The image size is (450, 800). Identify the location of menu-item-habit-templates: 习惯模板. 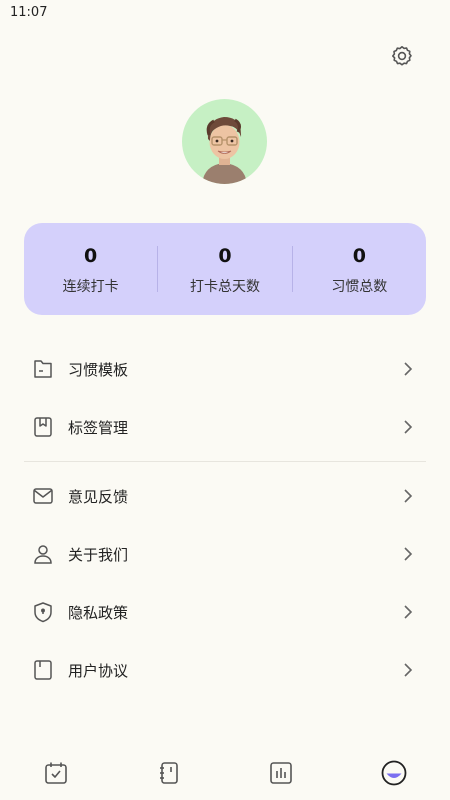
(225, 369).